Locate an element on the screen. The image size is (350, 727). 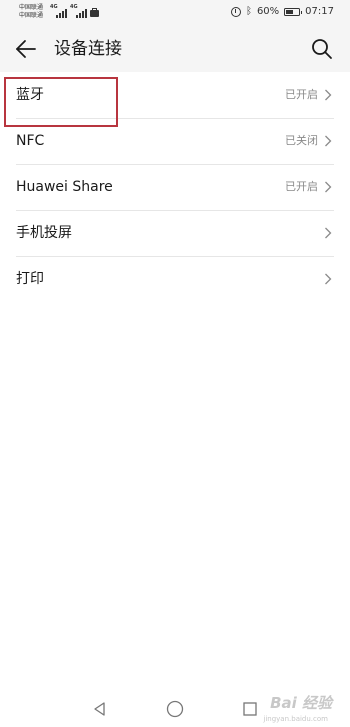
row-label: Huawei Share is located at coordinates (64, 187).